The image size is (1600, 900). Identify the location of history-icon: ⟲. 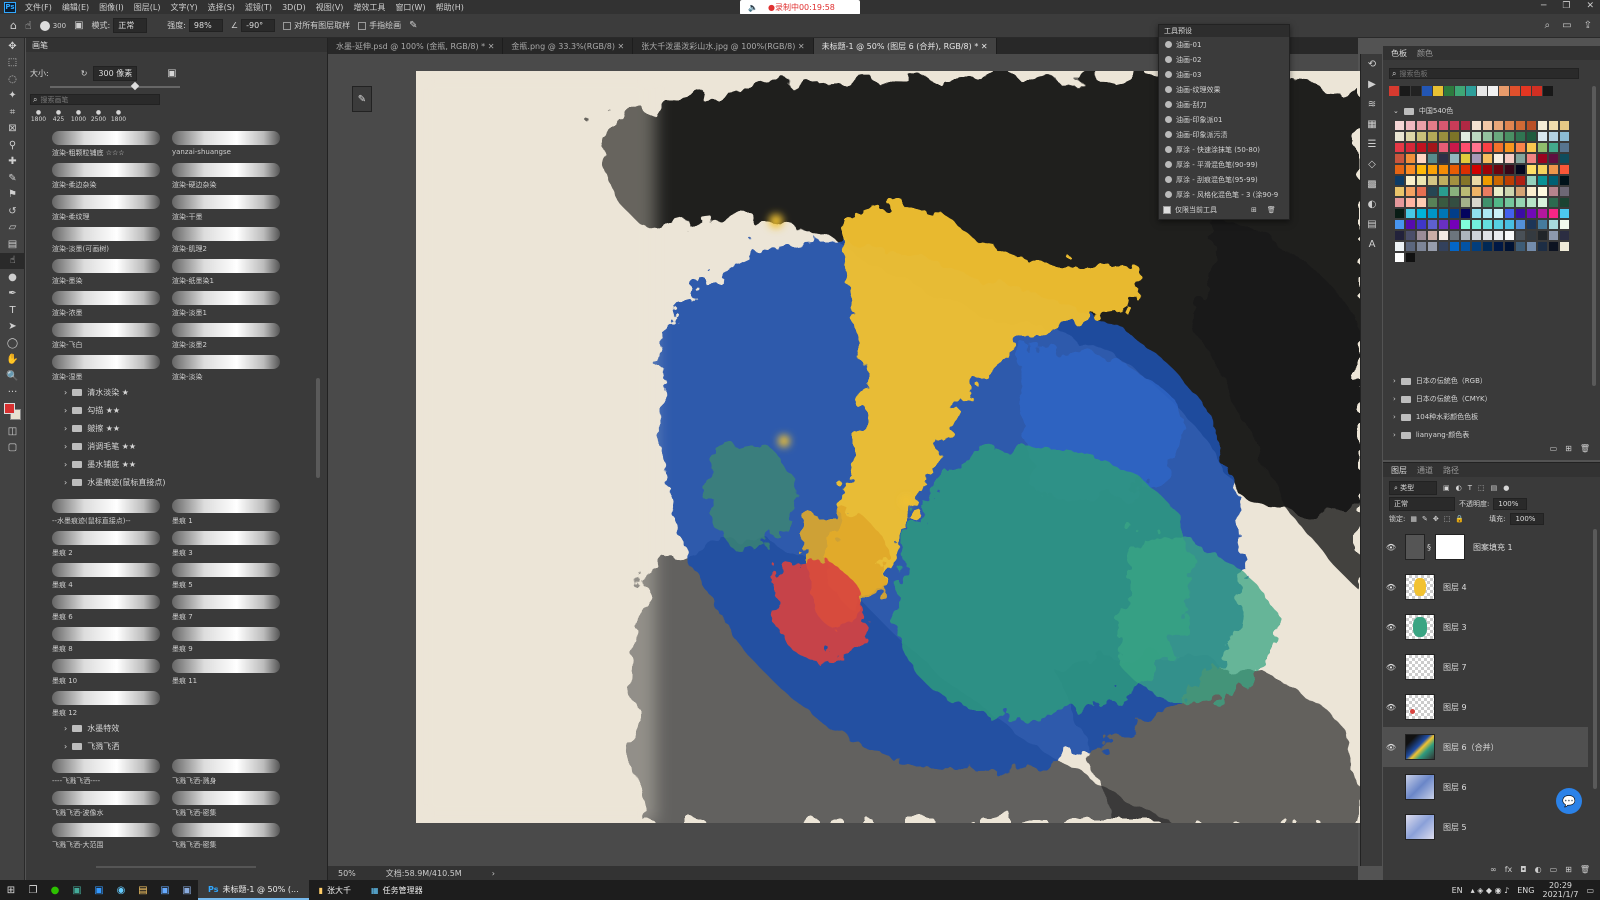
(1372, 64).